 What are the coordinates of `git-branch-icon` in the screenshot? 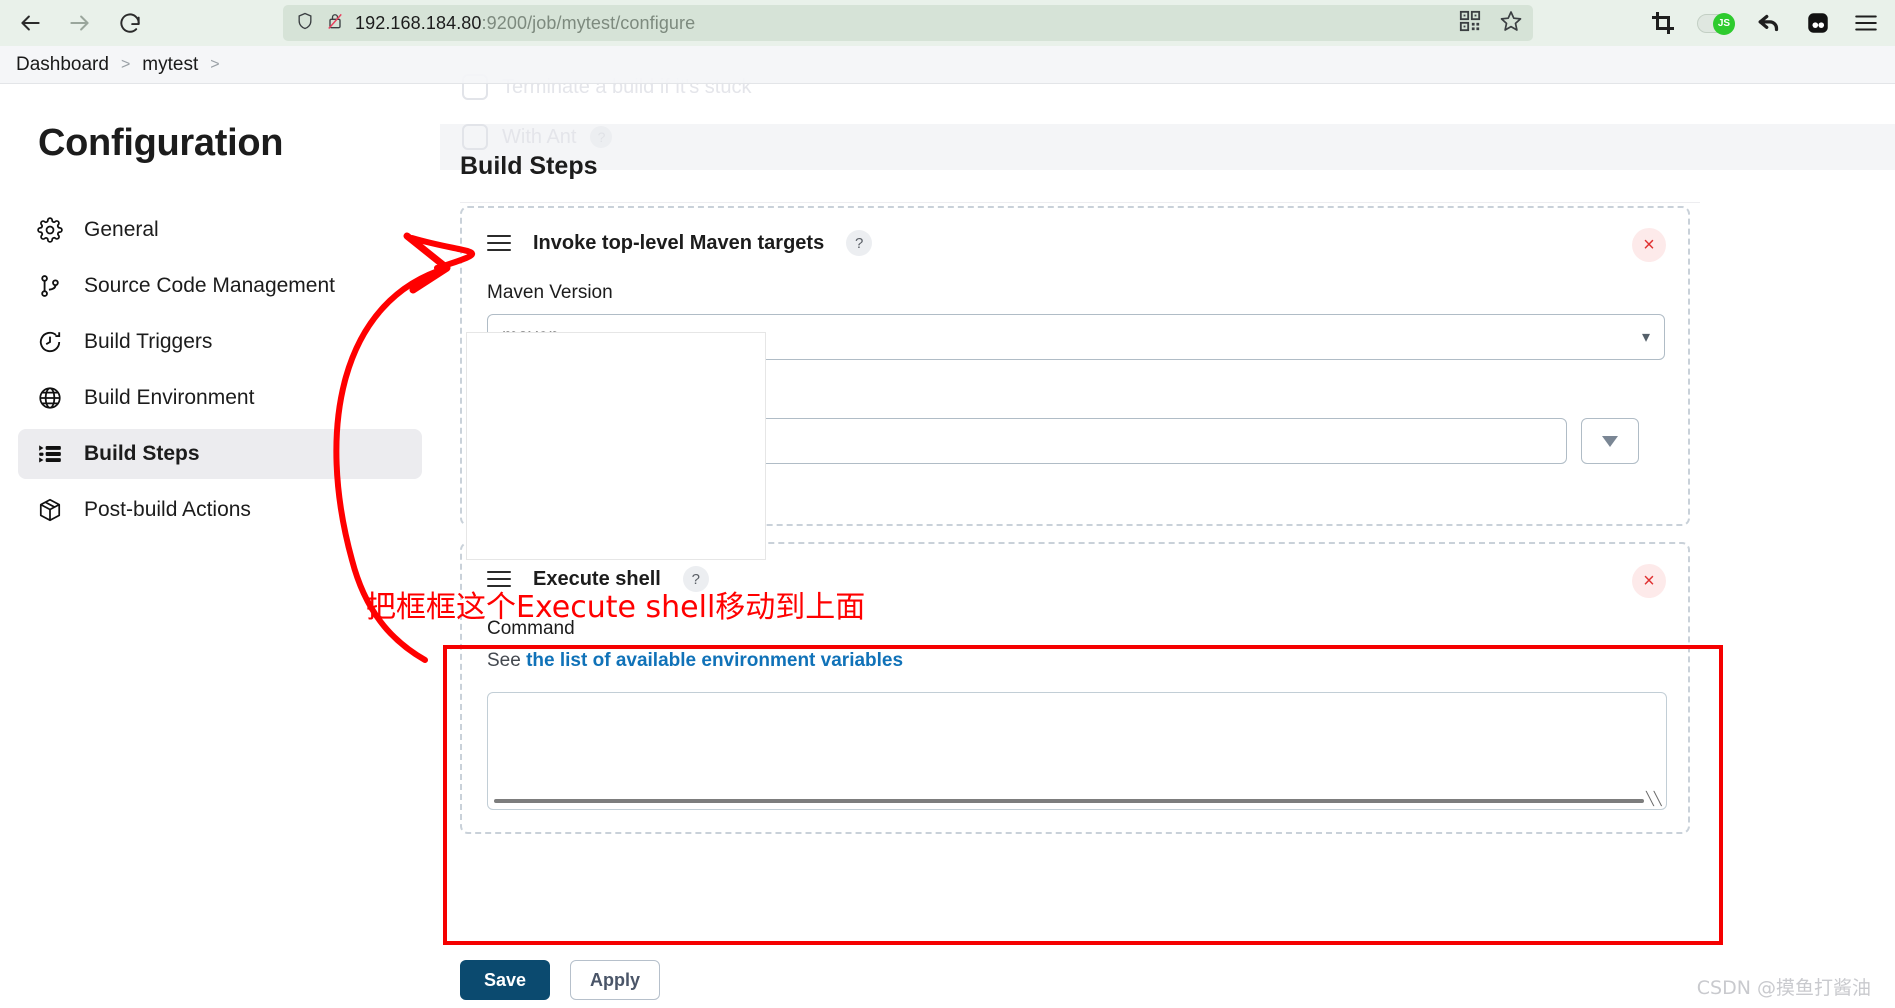 It's located at (50, 286).